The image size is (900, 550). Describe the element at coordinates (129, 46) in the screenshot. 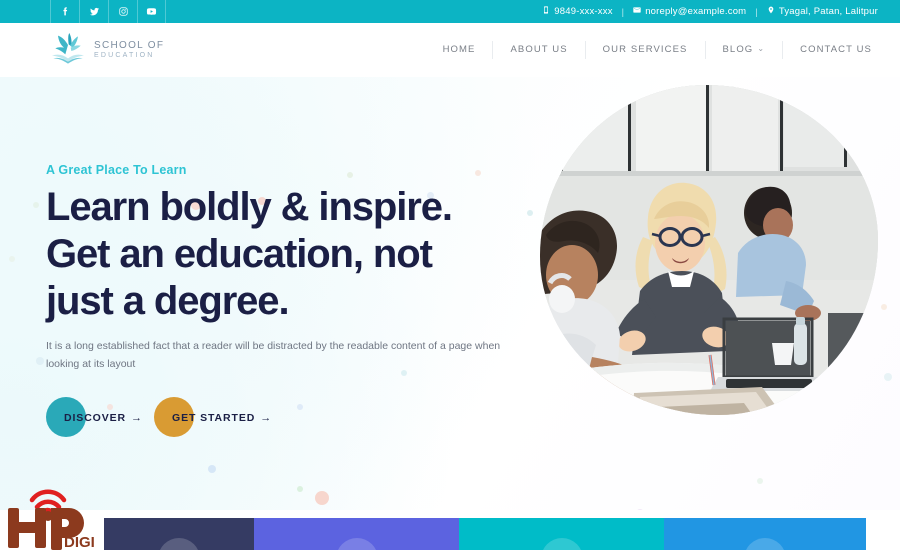

I see `logo-line-1: SCHOOL OF` at that location.